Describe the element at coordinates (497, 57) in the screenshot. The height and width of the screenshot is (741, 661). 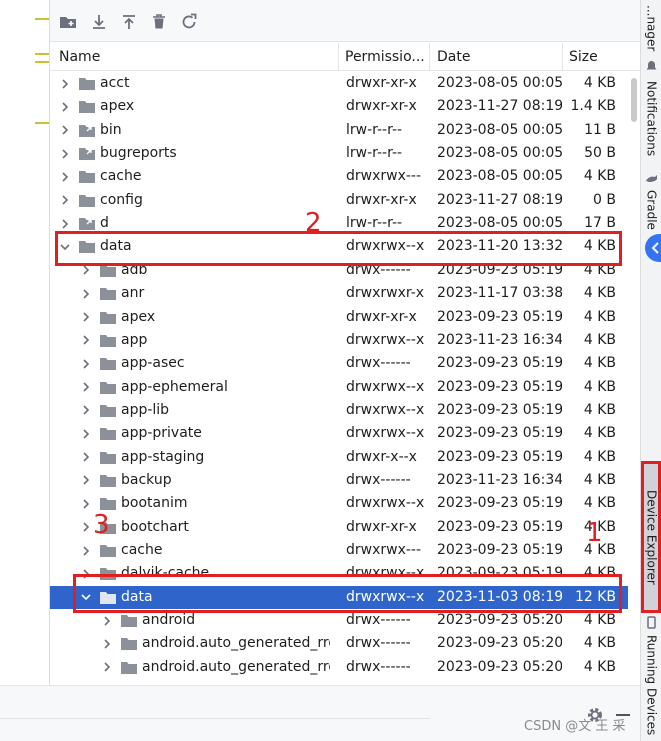
I see `column-header-date: Date` at that location.